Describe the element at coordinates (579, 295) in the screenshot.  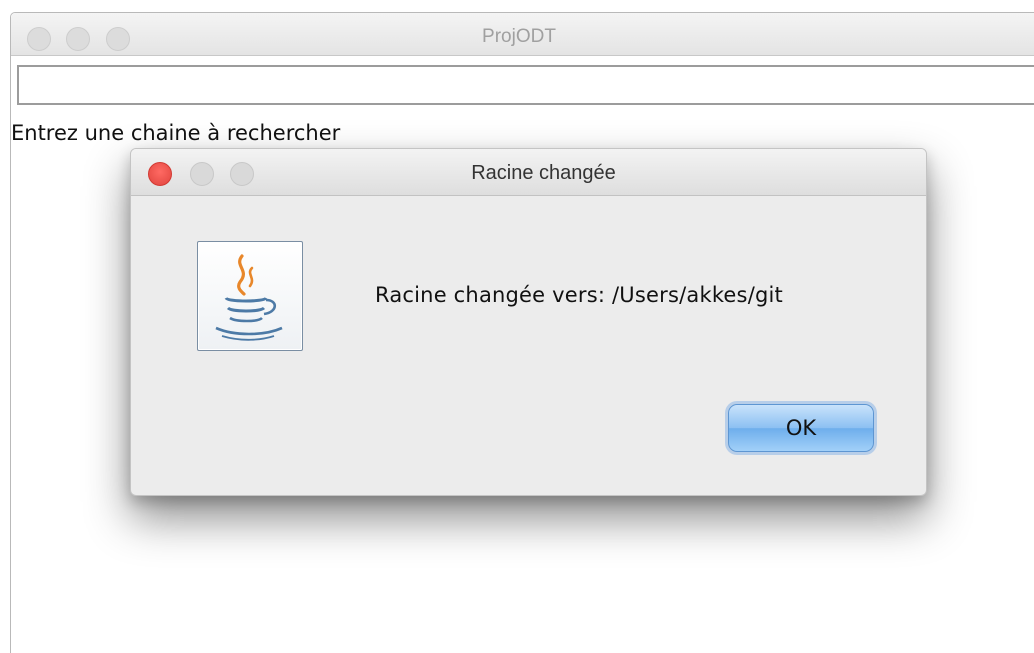
I see `dialog-message: Racine changée vers: /Users/akkes/git` at that location.